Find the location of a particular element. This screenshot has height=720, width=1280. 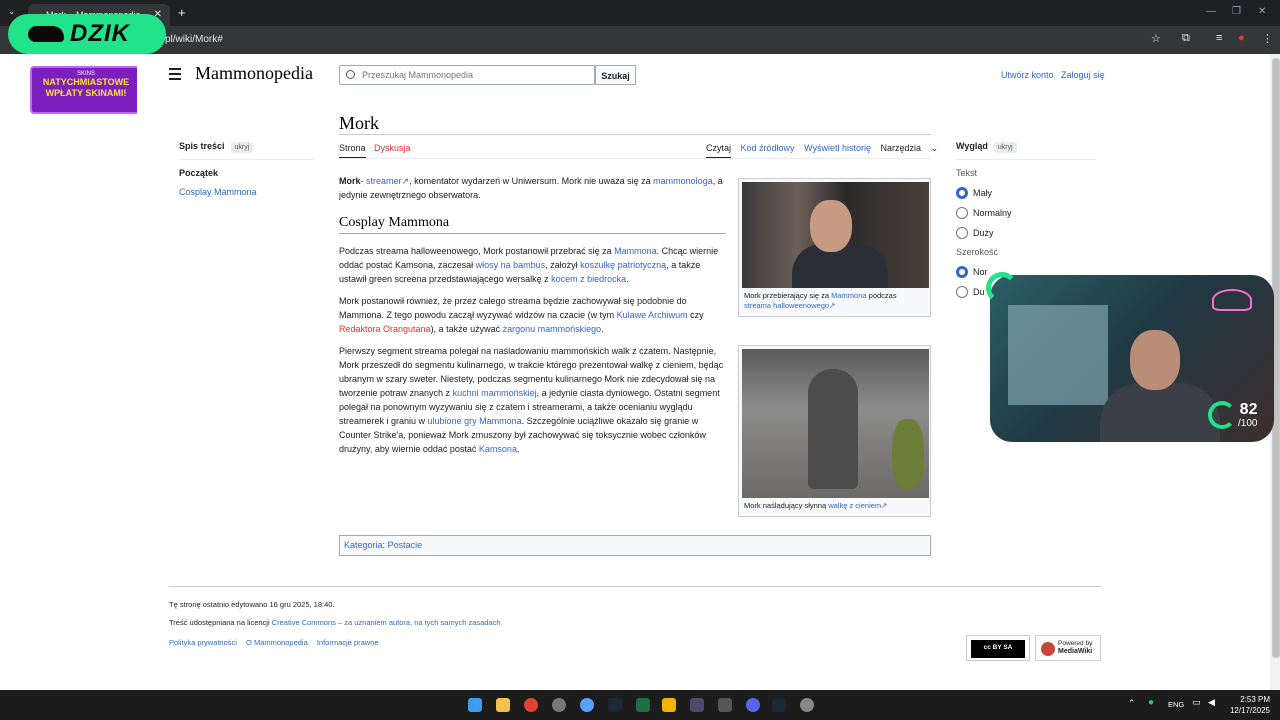

tabs-divider is located at coordinates (635, 158).